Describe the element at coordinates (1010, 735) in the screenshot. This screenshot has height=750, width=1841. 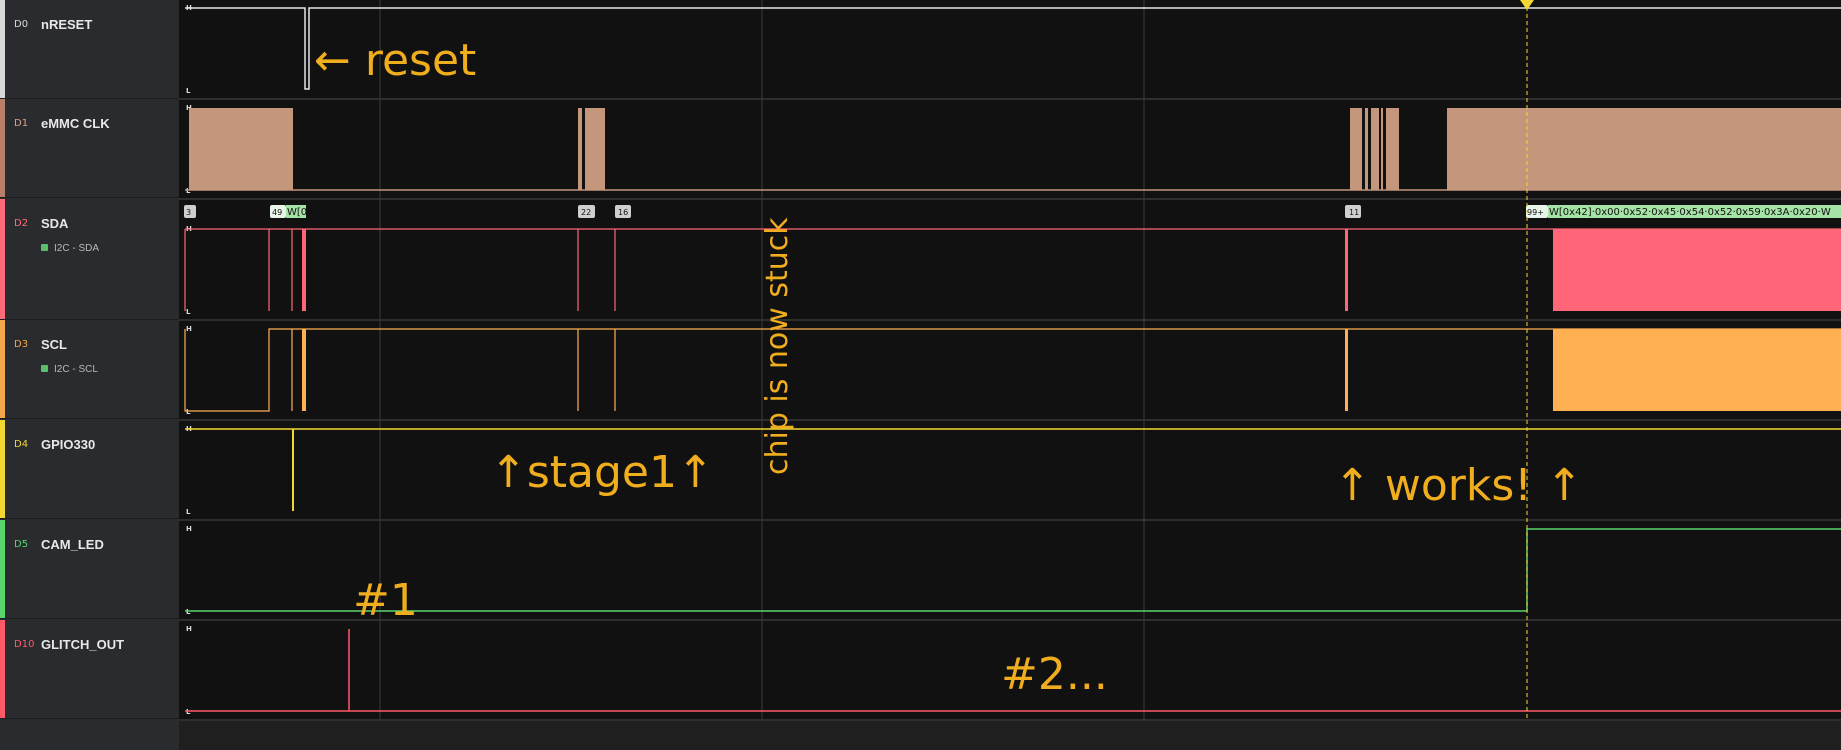
I see `timeline-footer` at that location.